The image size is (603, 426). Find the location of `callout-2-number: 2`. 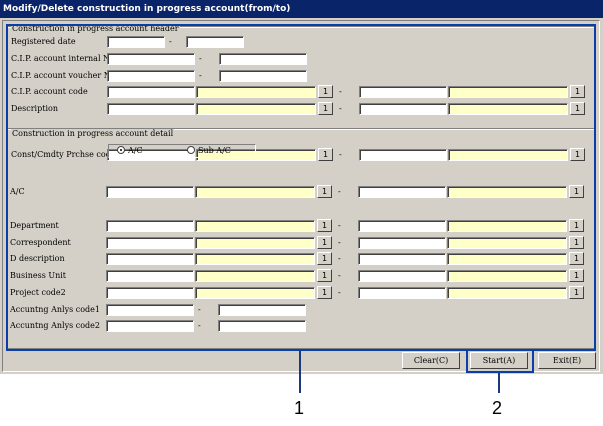

callout-2-number: 2 is located at coordinates (497, 408).